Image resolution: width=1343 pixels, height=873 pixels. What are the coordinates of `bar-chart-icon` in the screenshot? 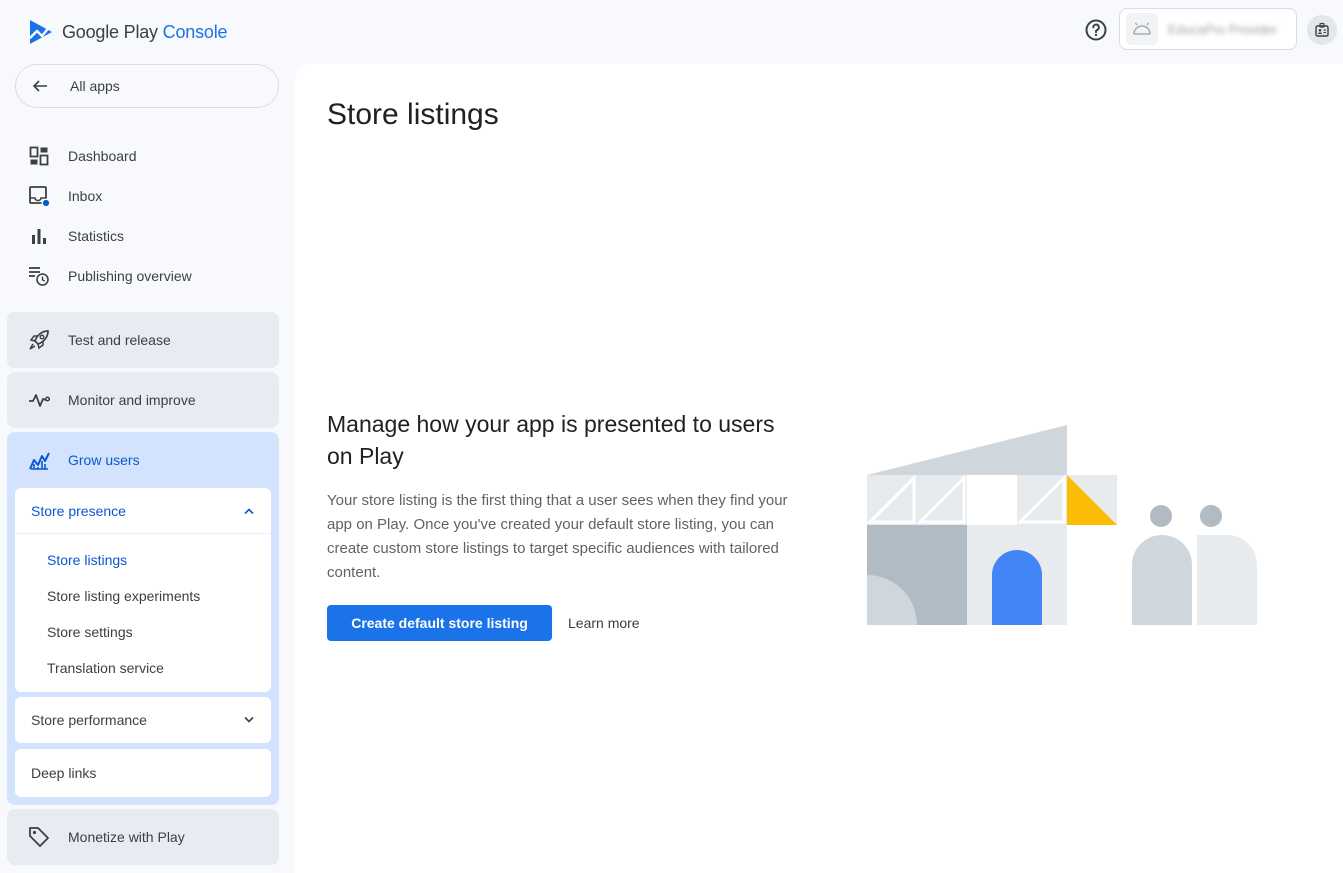 It's located at (39, 236).